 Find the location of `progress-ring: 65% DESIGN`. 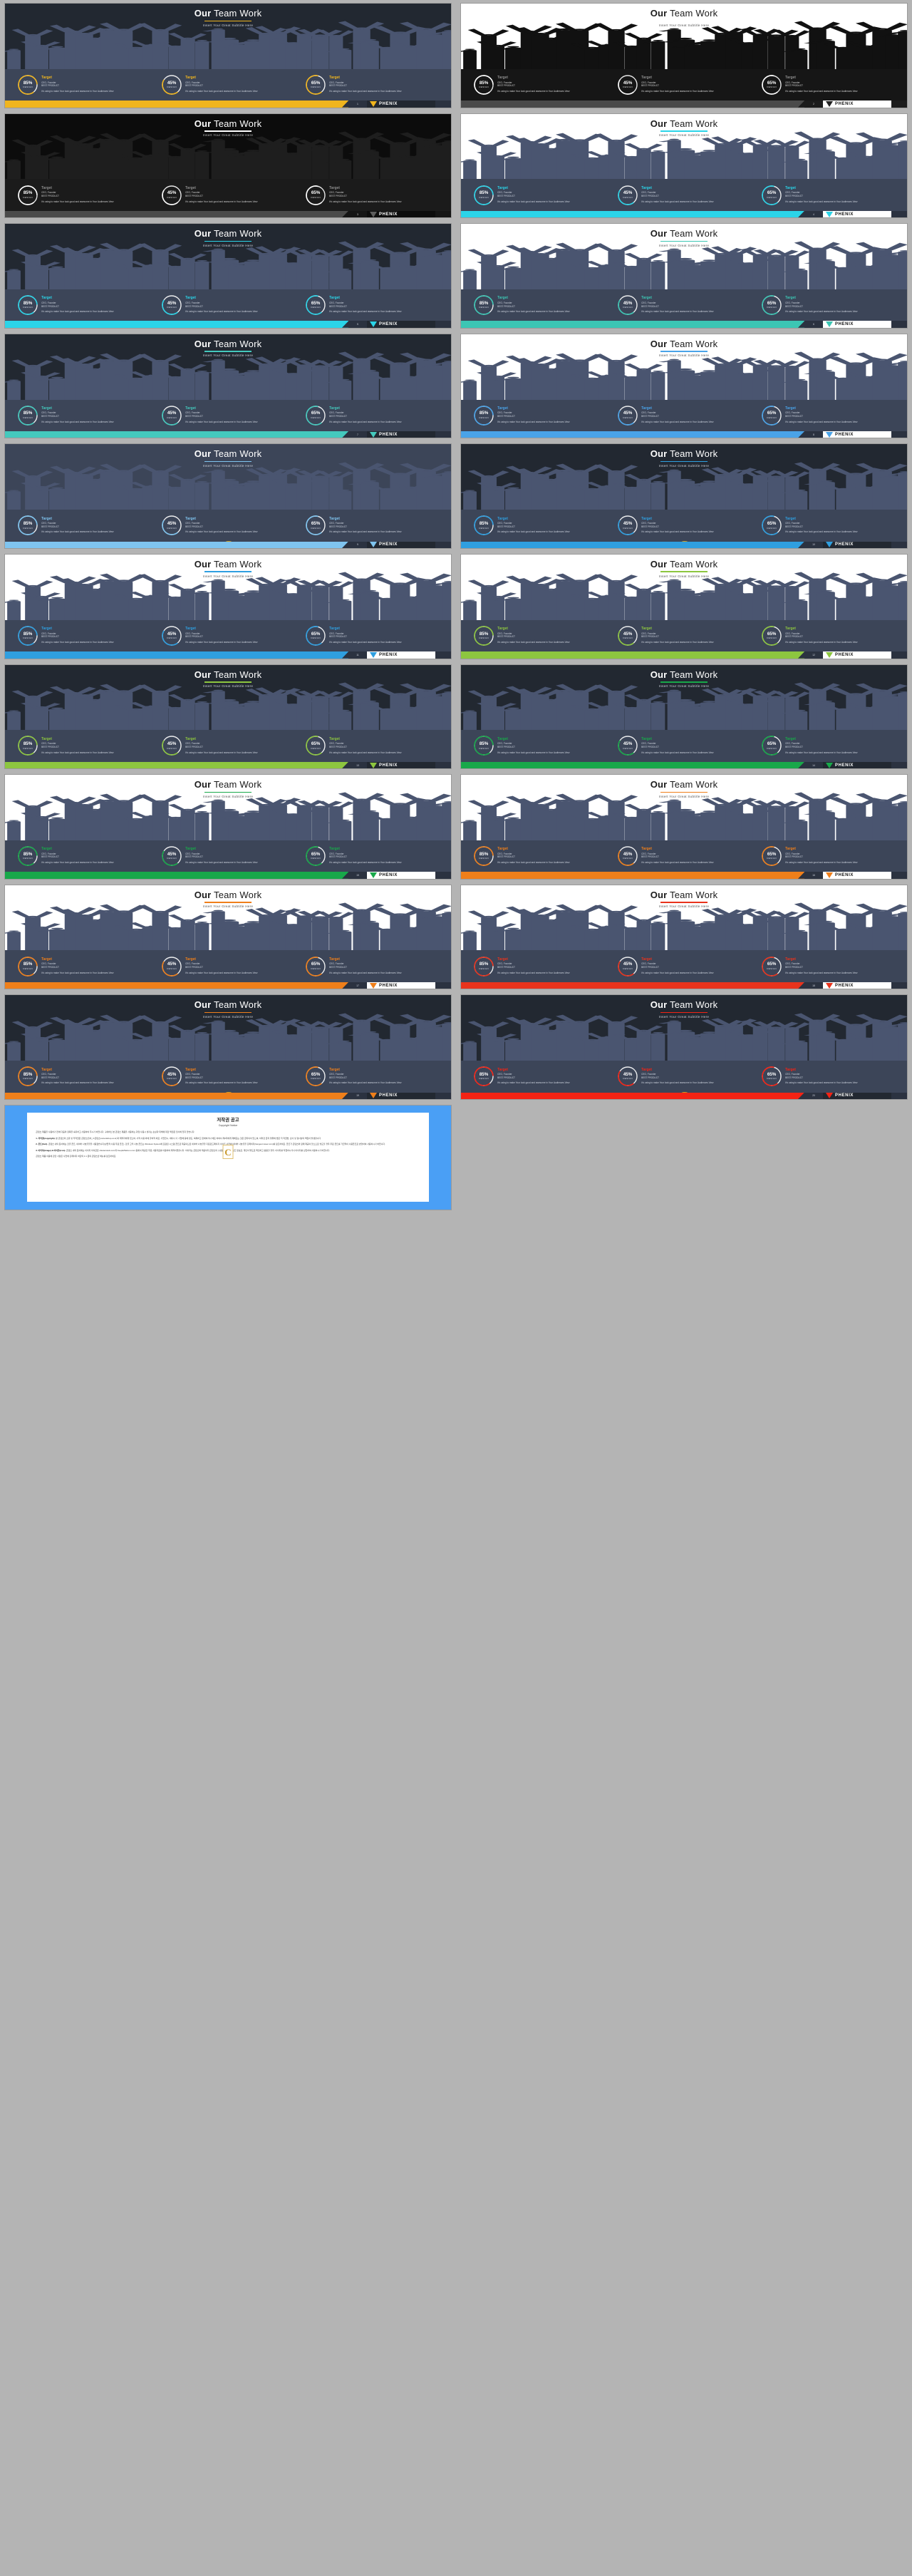

progress-ring: 65% DESIGN is located at coordinates (315, 85).